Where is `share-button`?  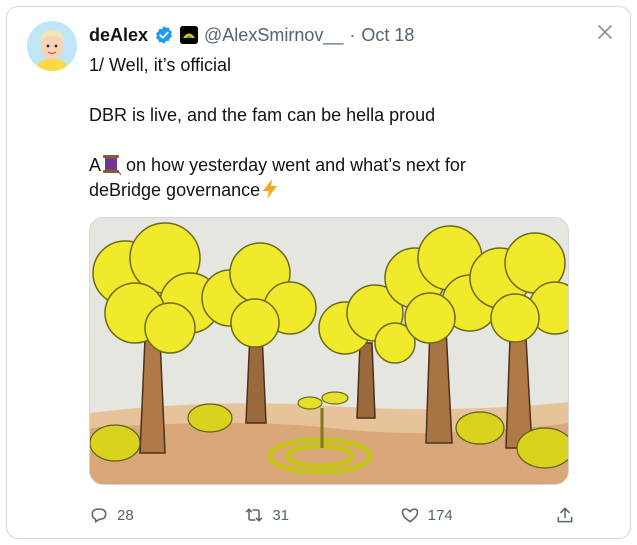 share-button is located at coordinates (565, 515).